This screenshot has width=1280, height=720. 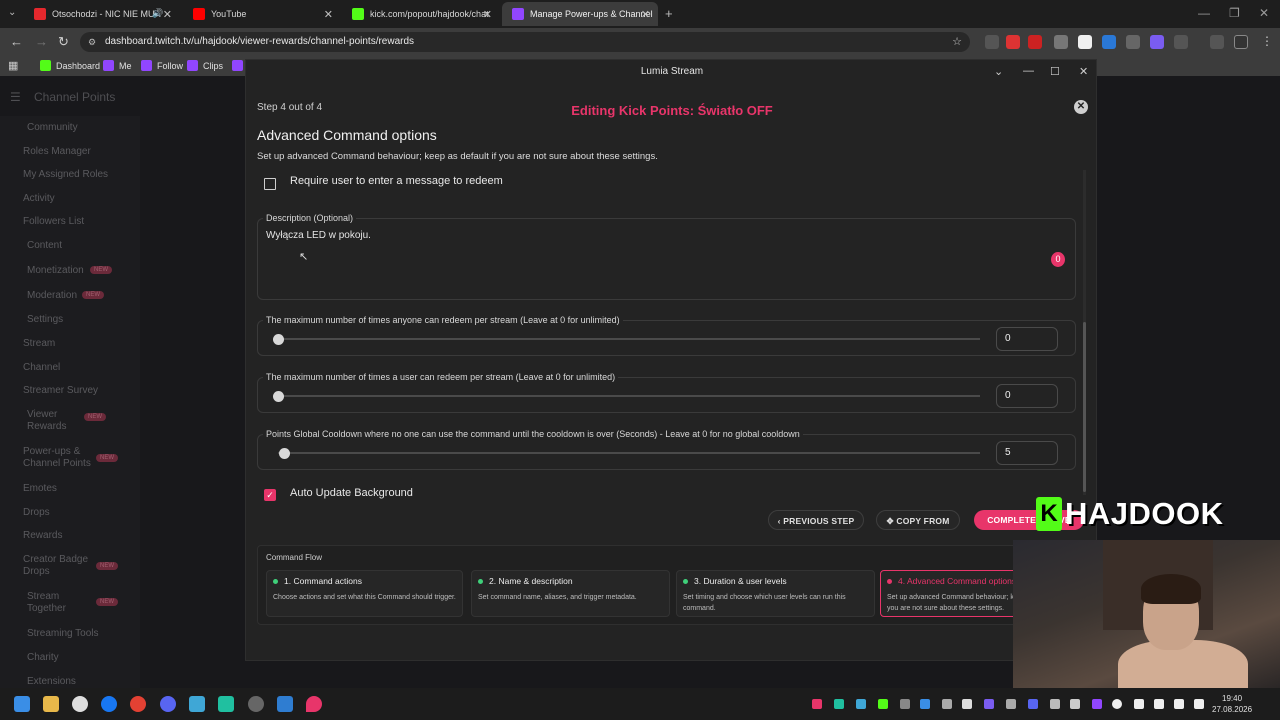 What do you see at coordinates (39, 198) in the screenshot?
I see `sidebar-item-activity: Activity` at bounding box center [39, 198].